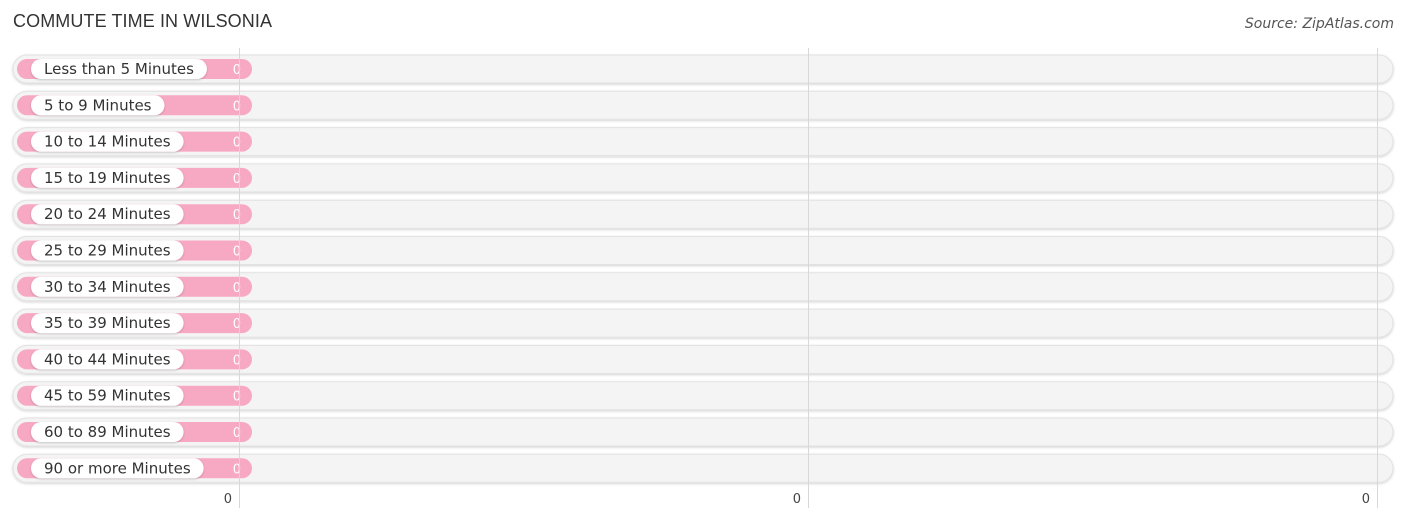  I want to click on bar-row: 90 or more Minutes 0, so click(703, 468).